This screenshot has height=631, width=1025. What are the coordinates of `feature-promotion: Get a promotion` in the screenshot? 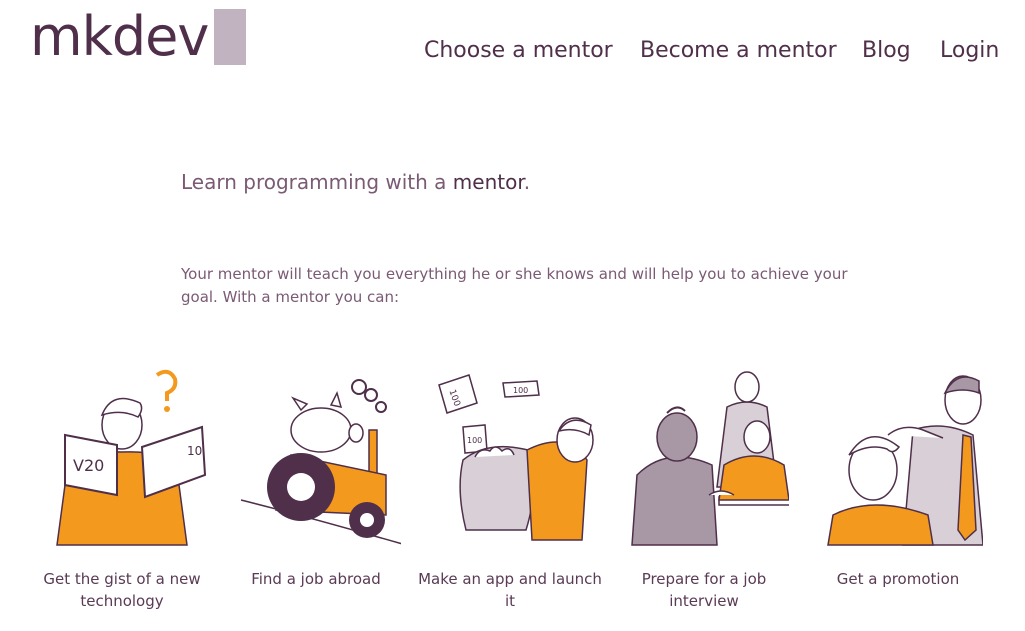 It's located at (898, 476).